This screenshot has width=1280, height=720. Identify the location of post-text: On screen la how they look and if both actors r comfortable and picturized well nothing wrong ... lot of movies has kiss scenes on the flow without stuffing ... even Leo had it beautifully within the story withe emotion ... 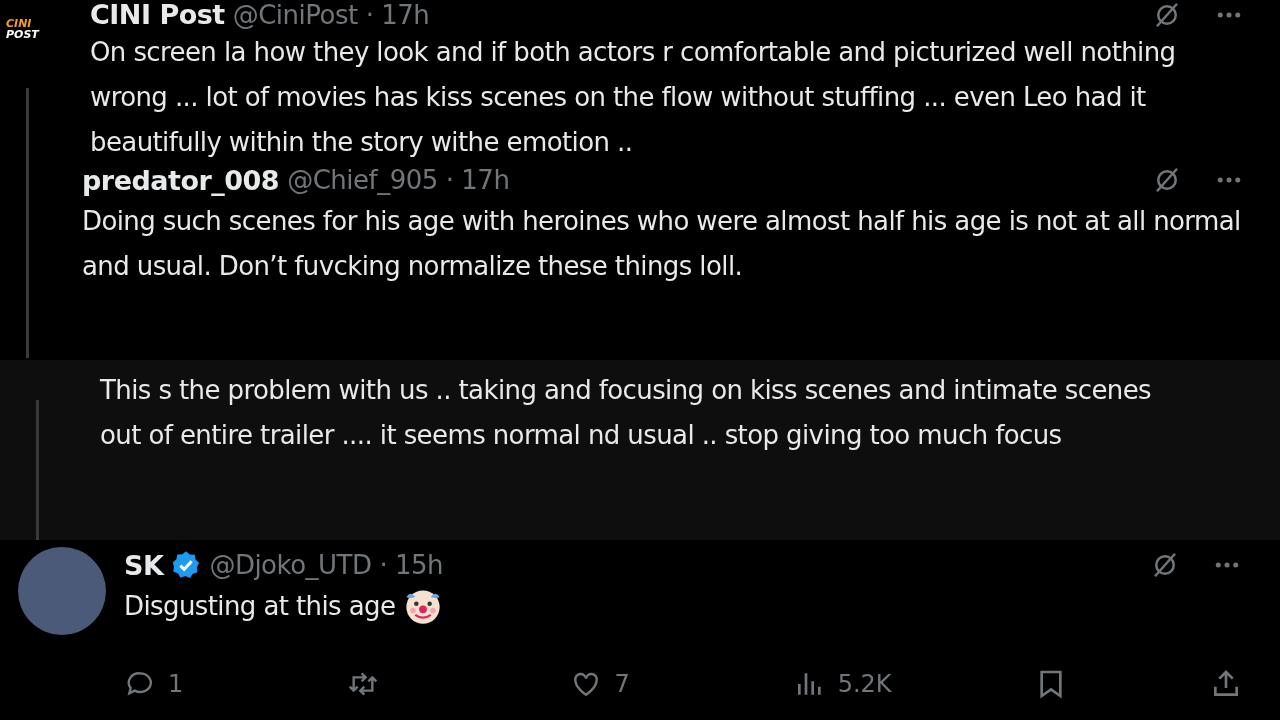
(633, 97).